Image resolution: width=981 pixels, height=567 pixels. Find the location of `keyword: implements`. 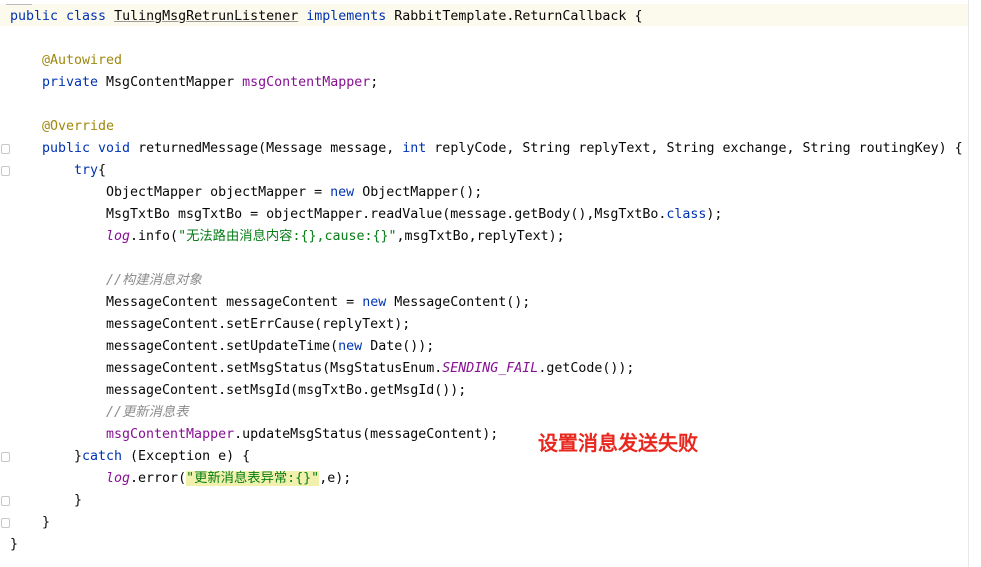

keyword: implements is located at coordinates (346, 16).